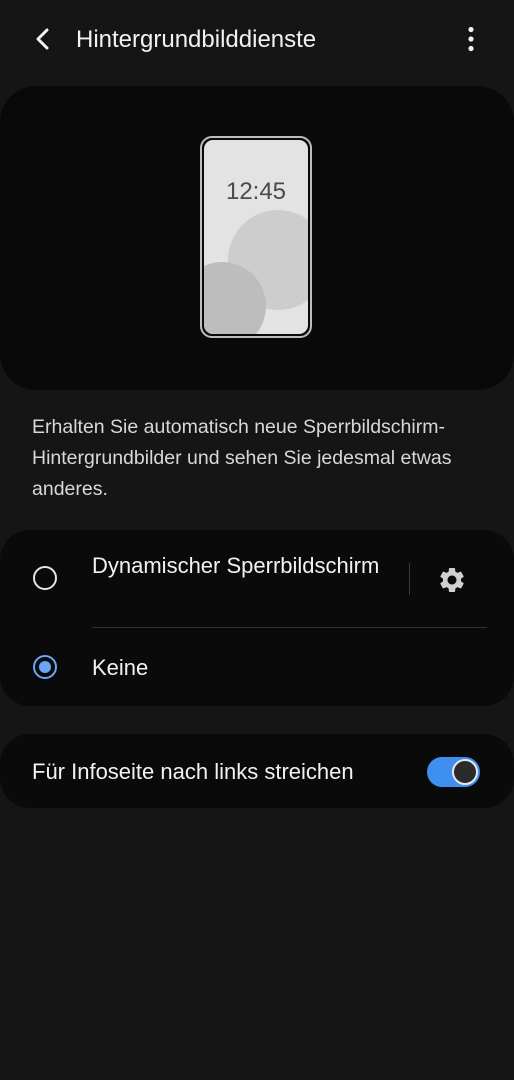 This screenshot has width=514, height=1080. What do you see at coordinates (465, 772) in the screenshot?
I see `toggle-knob` at bounding box center [465, 772].